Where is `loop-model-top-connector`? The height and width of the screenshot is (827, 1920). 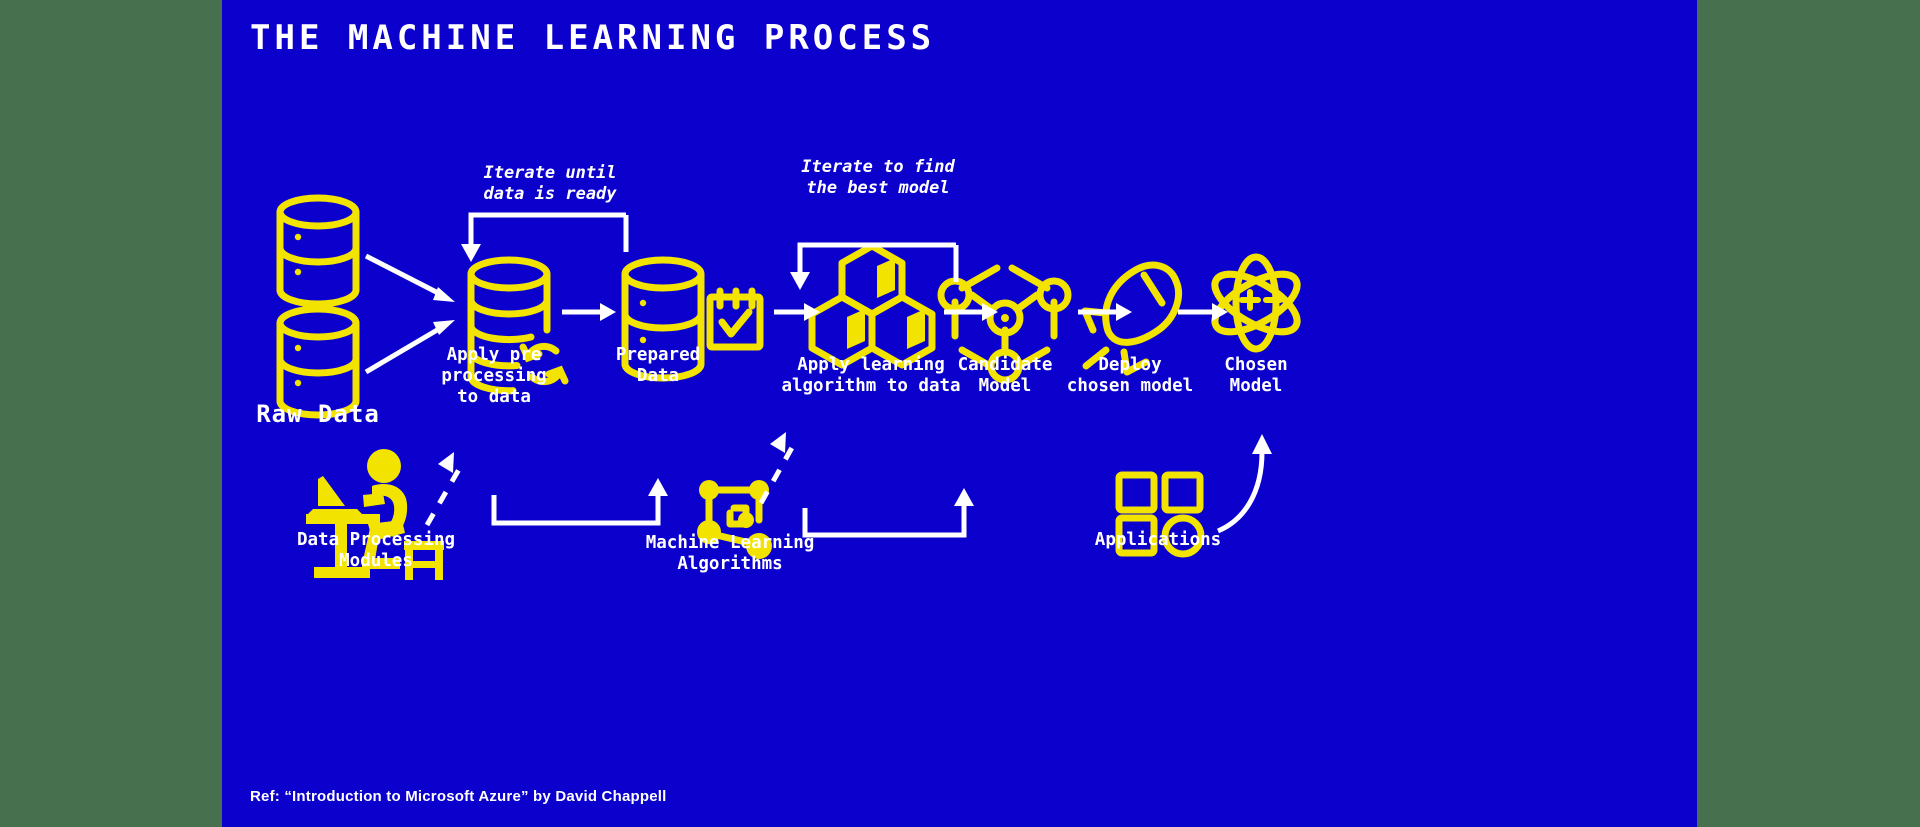 loop-model-top-connector is located at coordinates (874, 266).